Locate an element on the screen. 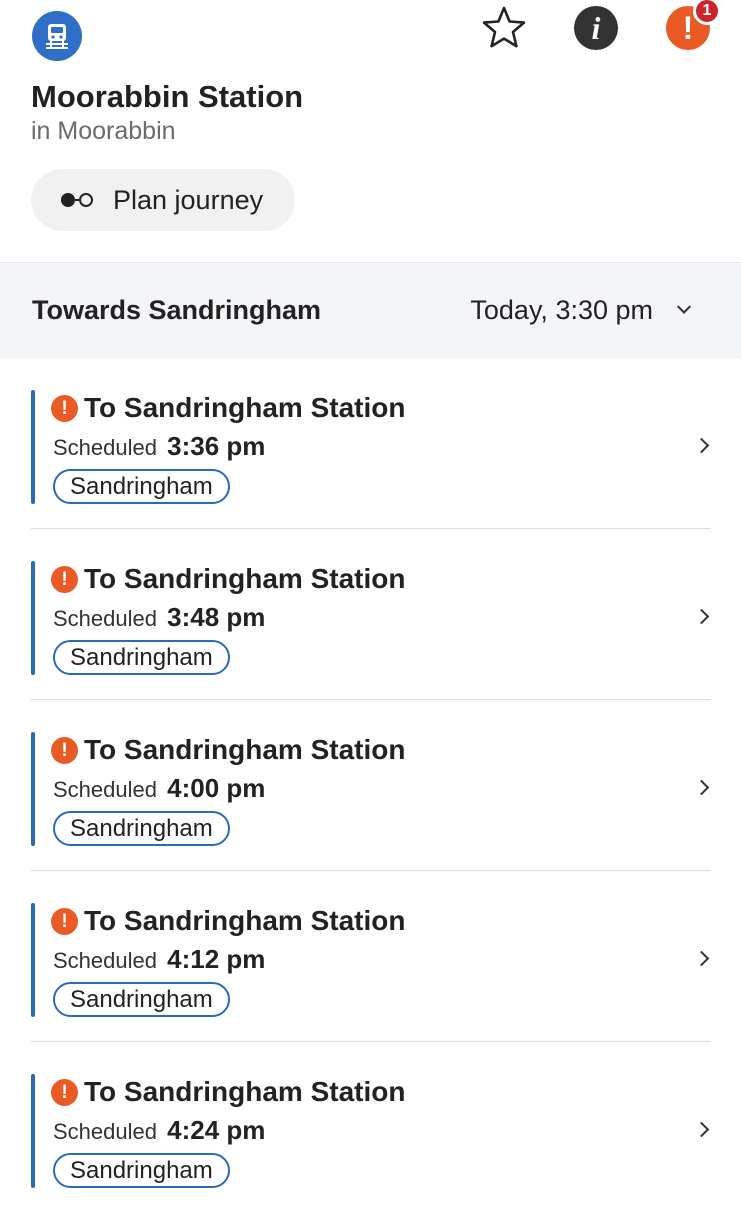 Image resolution: width=741 pixels, height=1213 pixels. plan-journey-button: Plan journey is located at coordinates (163, 200).